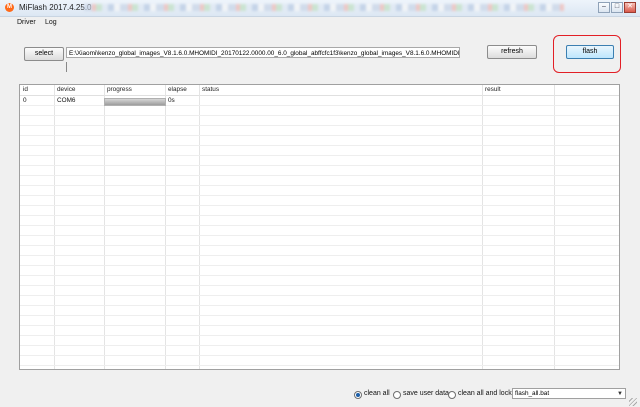 The height and width of the screenshot is (407, 640). Describe the element at coordinates (604, 7) in the screenshot. I see `minimize-button: –` at that location.